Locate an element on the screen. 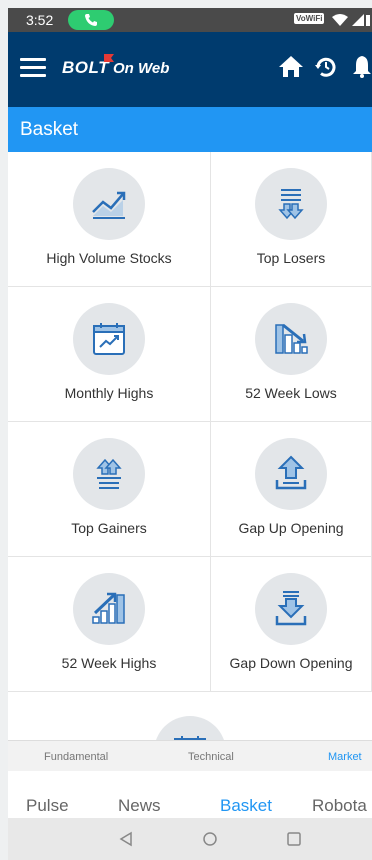  page-title: Basket is located at coordinates (49, 129).